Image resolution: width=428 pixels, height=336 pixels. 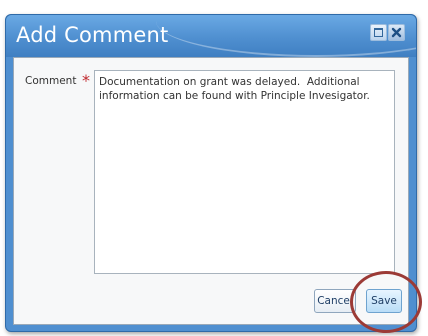 What do you see at coordinates (92, 35) in the screenshot?
I see `dialog-title: Add Comment` at bounding box center [92, 35].